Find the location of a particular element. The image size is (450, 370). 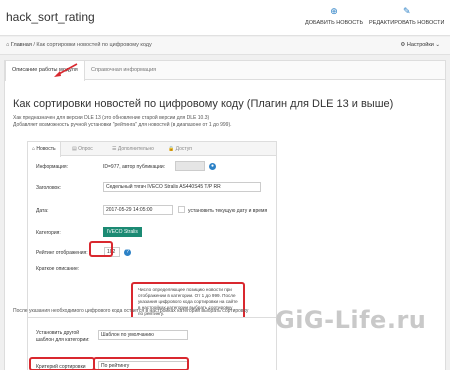

date-label: Дата: is located at coordinates (42, 211).